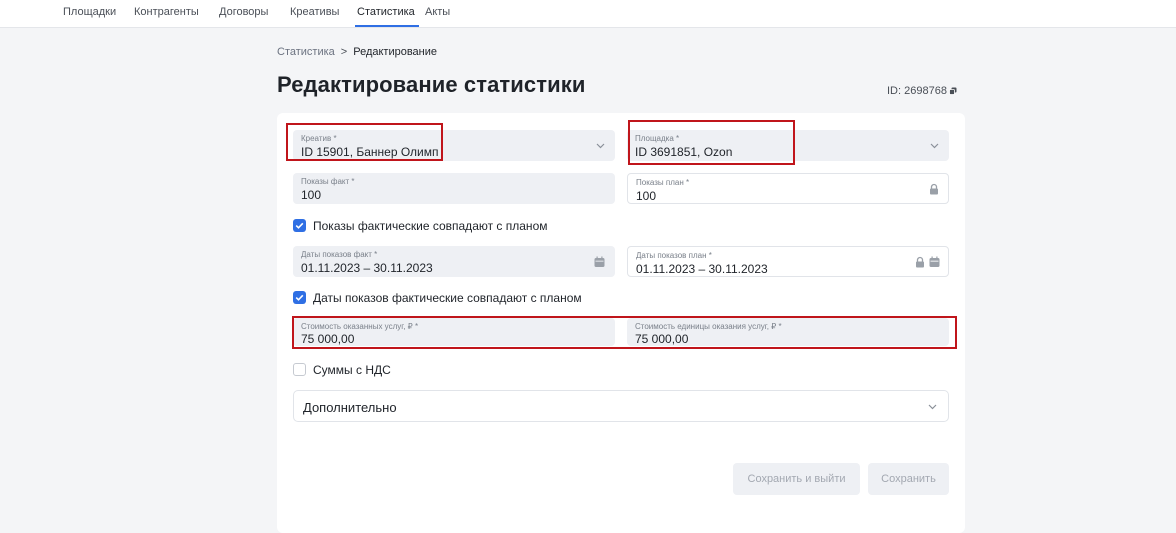  Describe the element at coordinates (454, 332) in the screenshot. I see `cost-services-input: Стоимость оказанных услуг, ₽ * 75 000,00` at that location.